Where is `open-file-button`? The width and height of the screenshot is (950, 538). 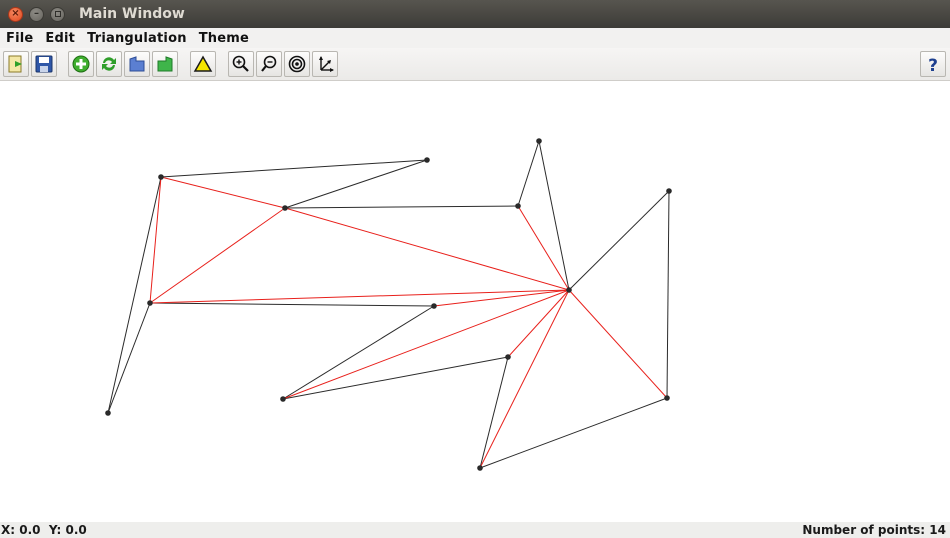
open-file-button is located at coordinates (16, 64).